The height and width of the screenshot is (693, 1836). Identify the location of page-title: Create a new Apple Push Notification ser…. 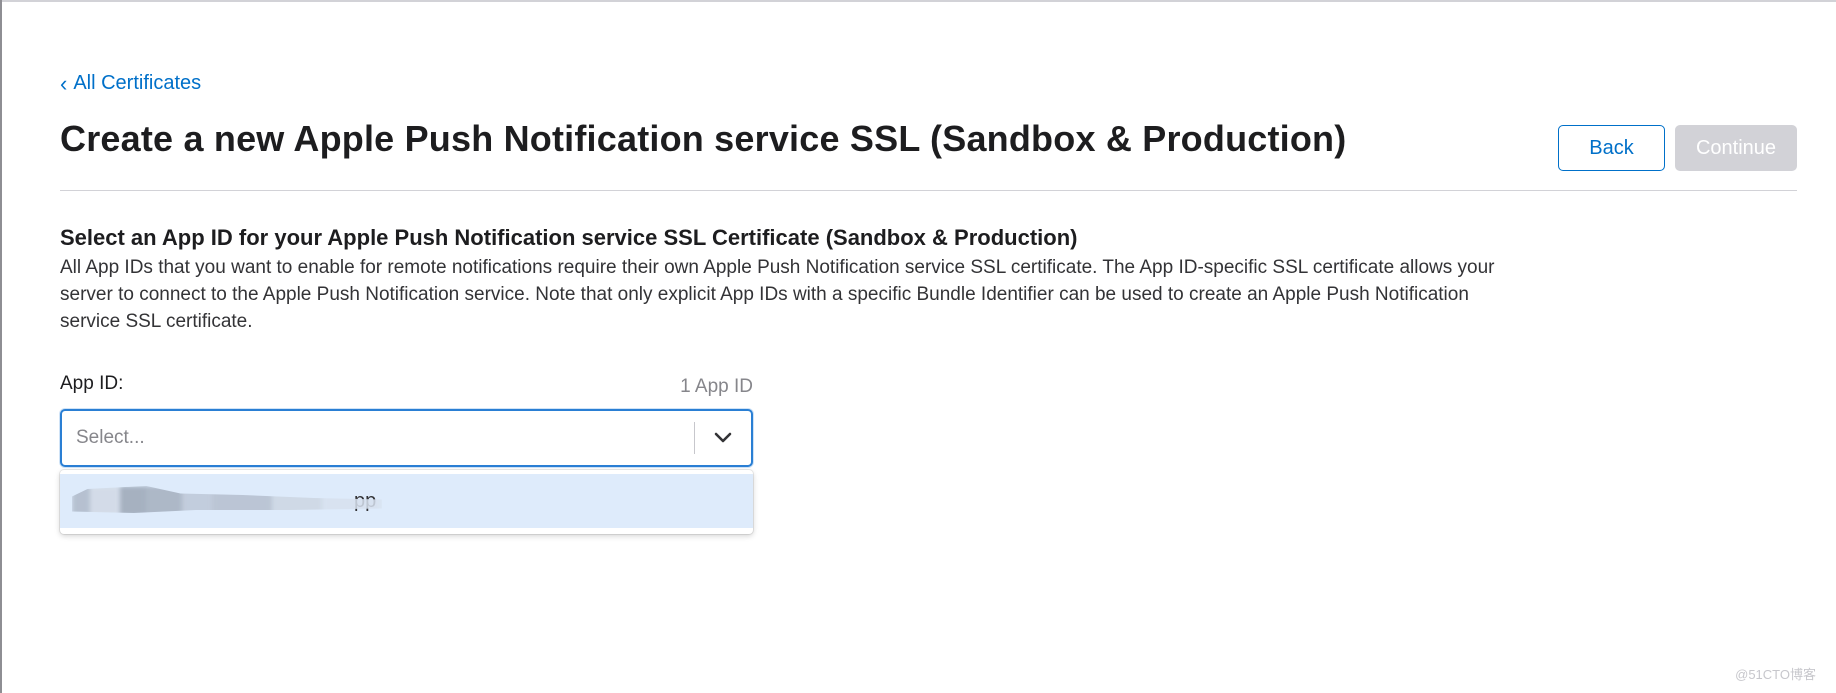
(703, 138).